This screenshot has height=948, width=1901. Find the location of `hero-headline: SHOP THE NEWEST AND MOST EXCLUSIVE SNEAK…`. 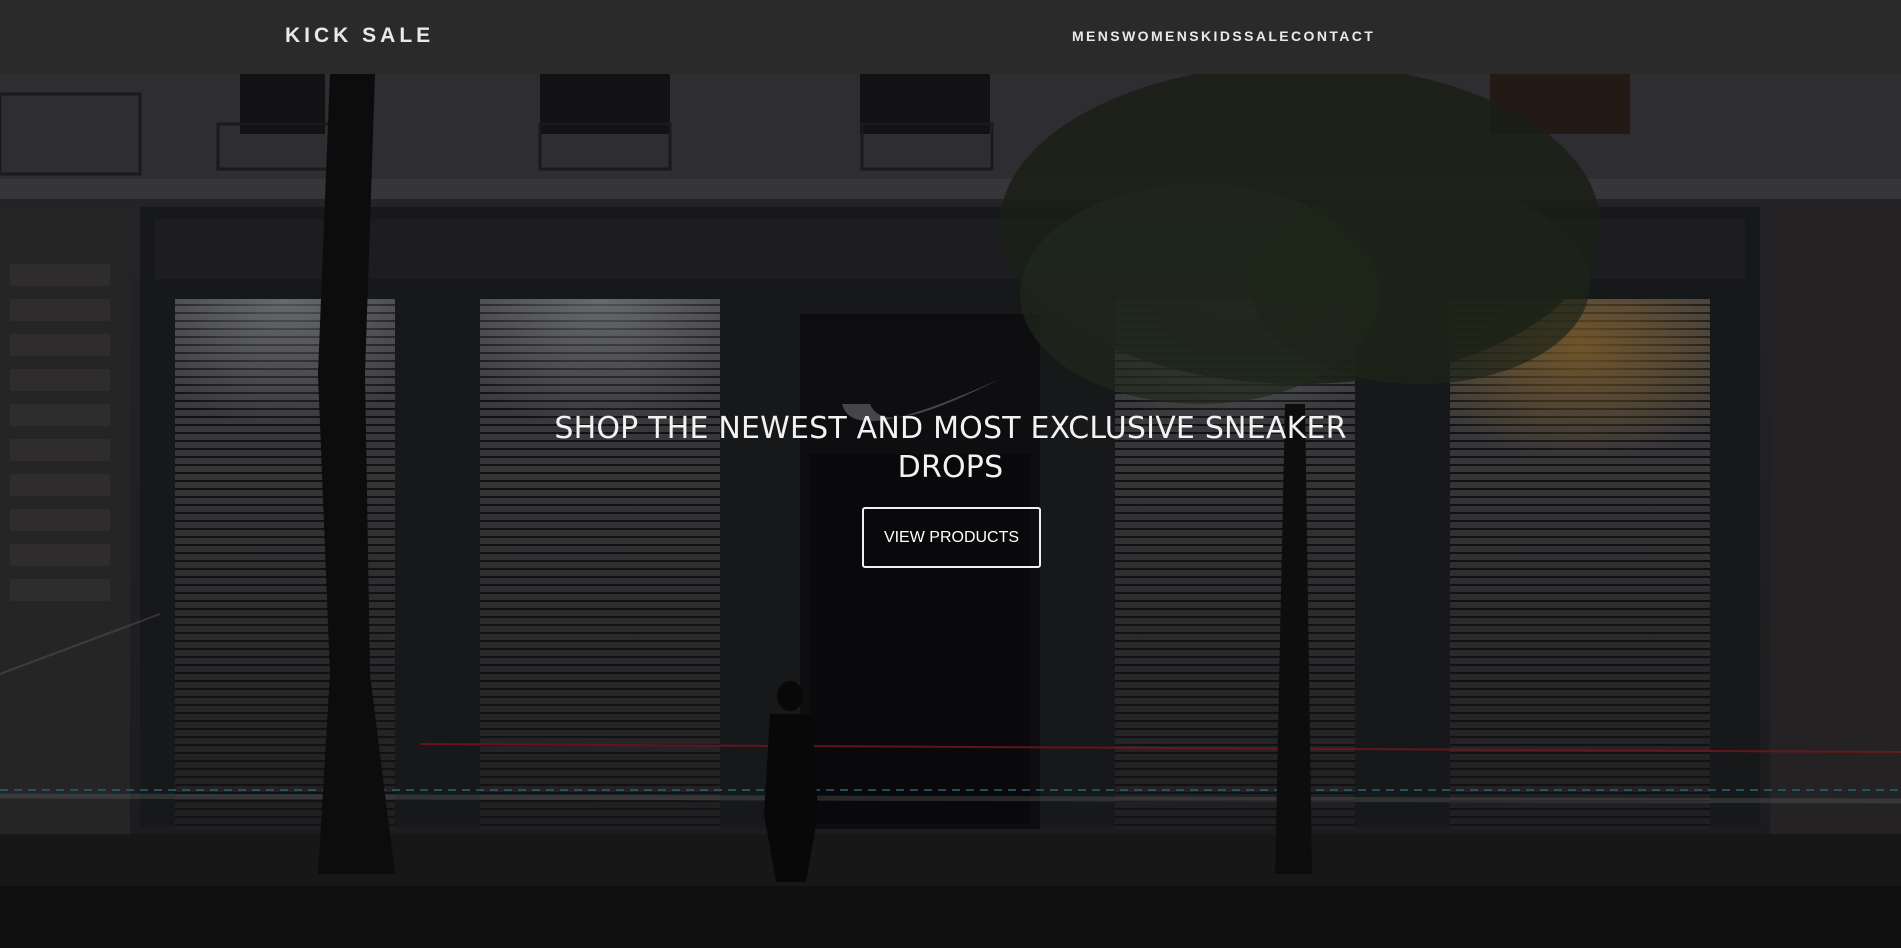

hero-headline: SHOP THE NEWEST AND MOST EXCLUSIVE SNEAK… is located at coordinates (950, 448).